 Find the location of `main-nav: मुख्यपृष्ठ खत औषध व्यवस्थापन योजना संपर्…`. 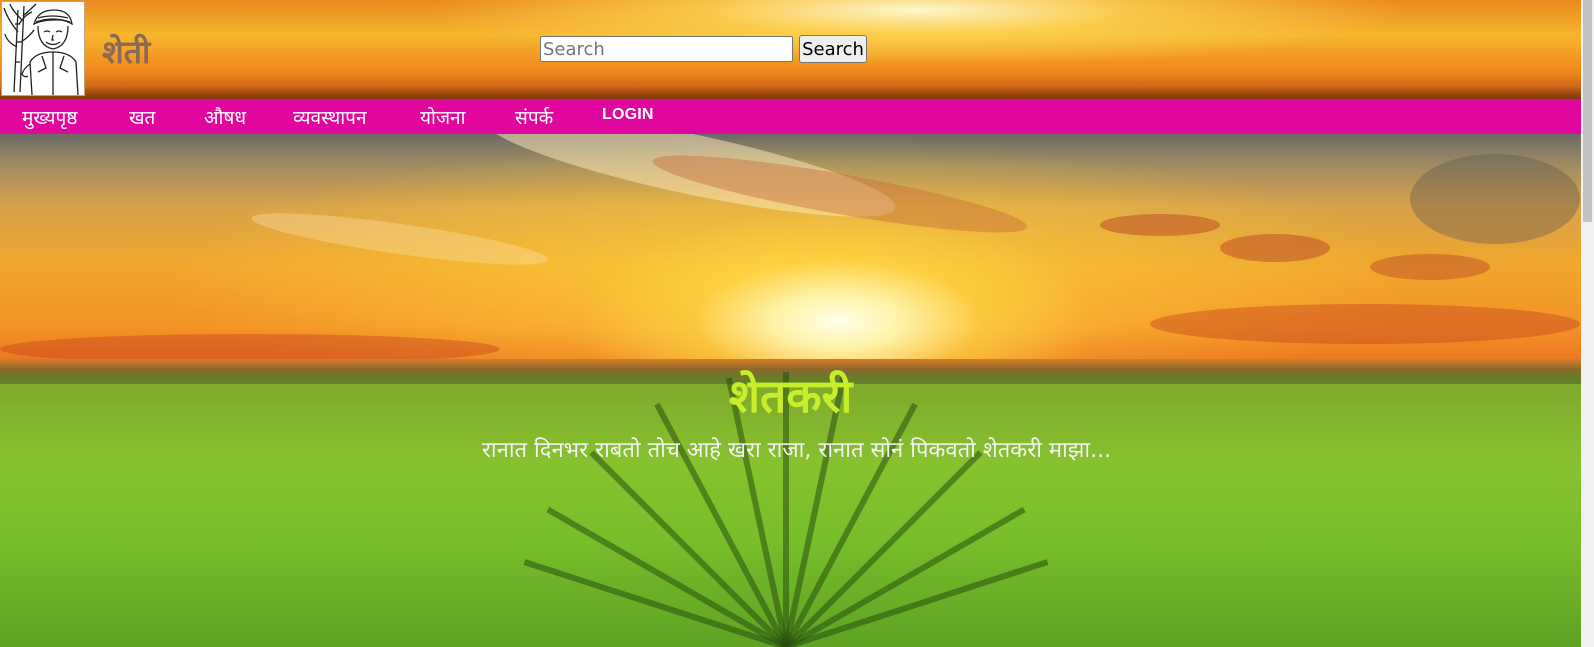

main-nav: मुख्यपृष्ठ खत औषध व्यवस्थापन योजना संपर्… is located at coordinates (790, 116).